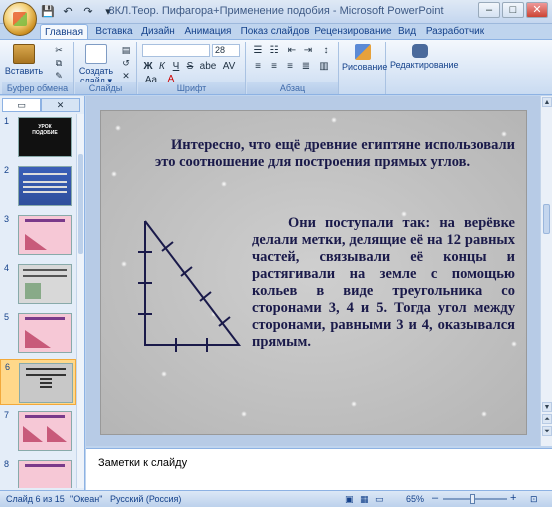  What do you see at coordinates (546, 271) in the screenshot?
I see `slide-scrollbar: ▲ ▼ ⏶ ⏷` at bounding box center [546, 271].